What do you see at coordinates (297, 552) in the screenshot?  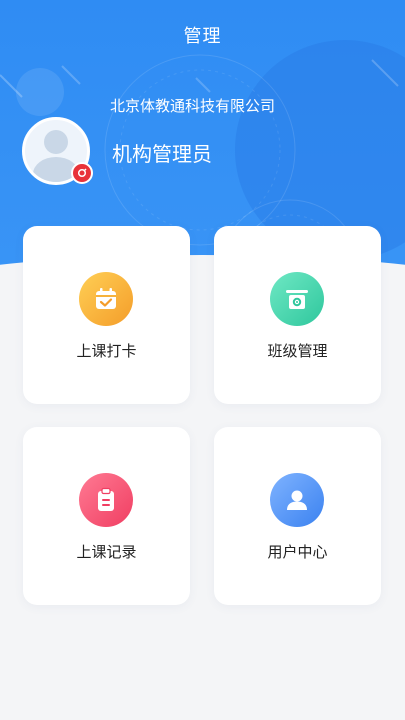 I see `menu-label-user-center: 用户中心` at bounding box center [297, 552].